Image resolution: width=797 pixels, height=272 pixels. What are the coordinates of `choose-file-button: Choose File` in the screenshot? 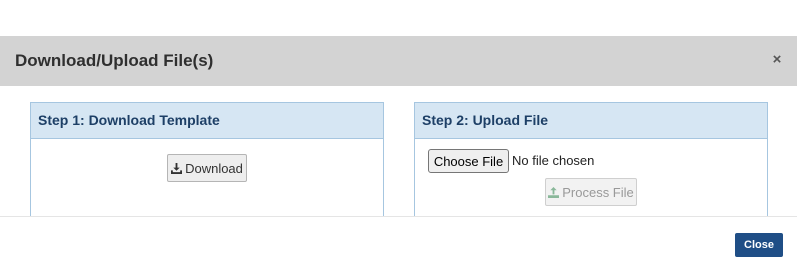 It's located at (468, 161).